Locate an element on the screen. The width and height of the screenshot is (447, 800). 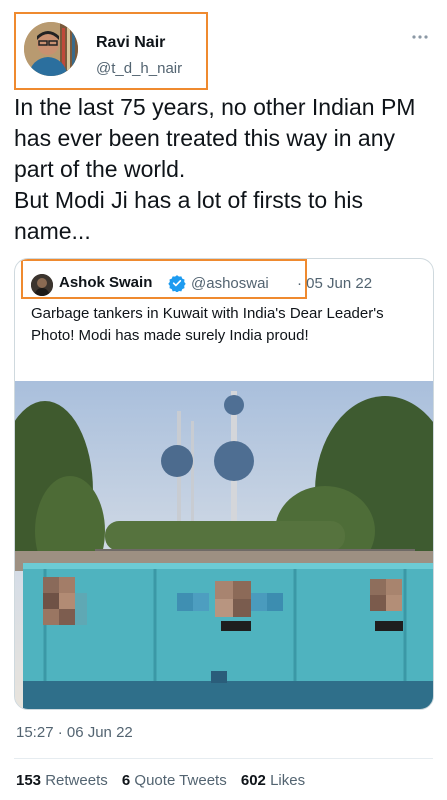
tweet-timestamp: 15:27 · 06 Jun 22 is located at coordinates (74, 732).